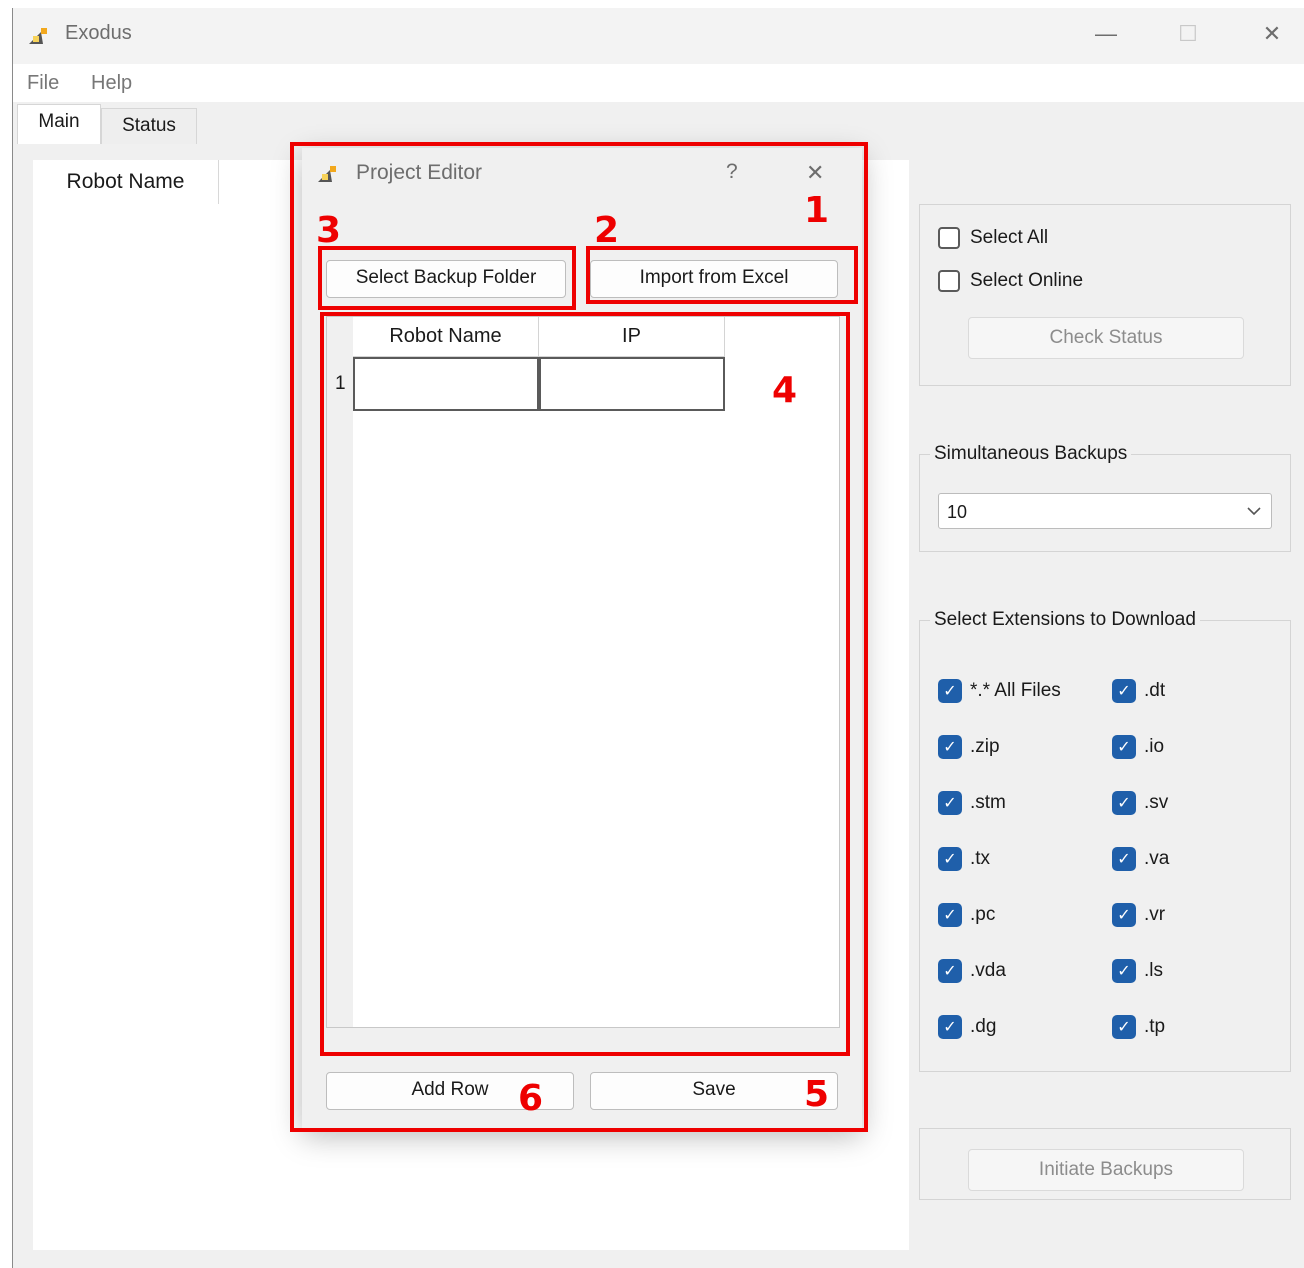 The width and height of the screenshot is (1304, 1268). I want to click on simultaneous-backups-group: Simultaneous Backups 10, so click(1105, 497).